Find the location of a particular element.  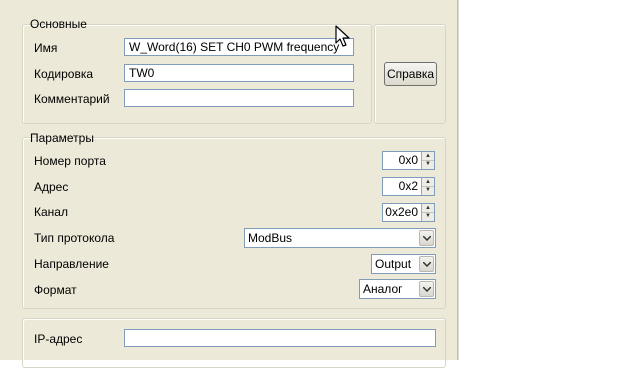

address-stepper: 0x2 ▲ ▼ is located at coordinates (408, 186).